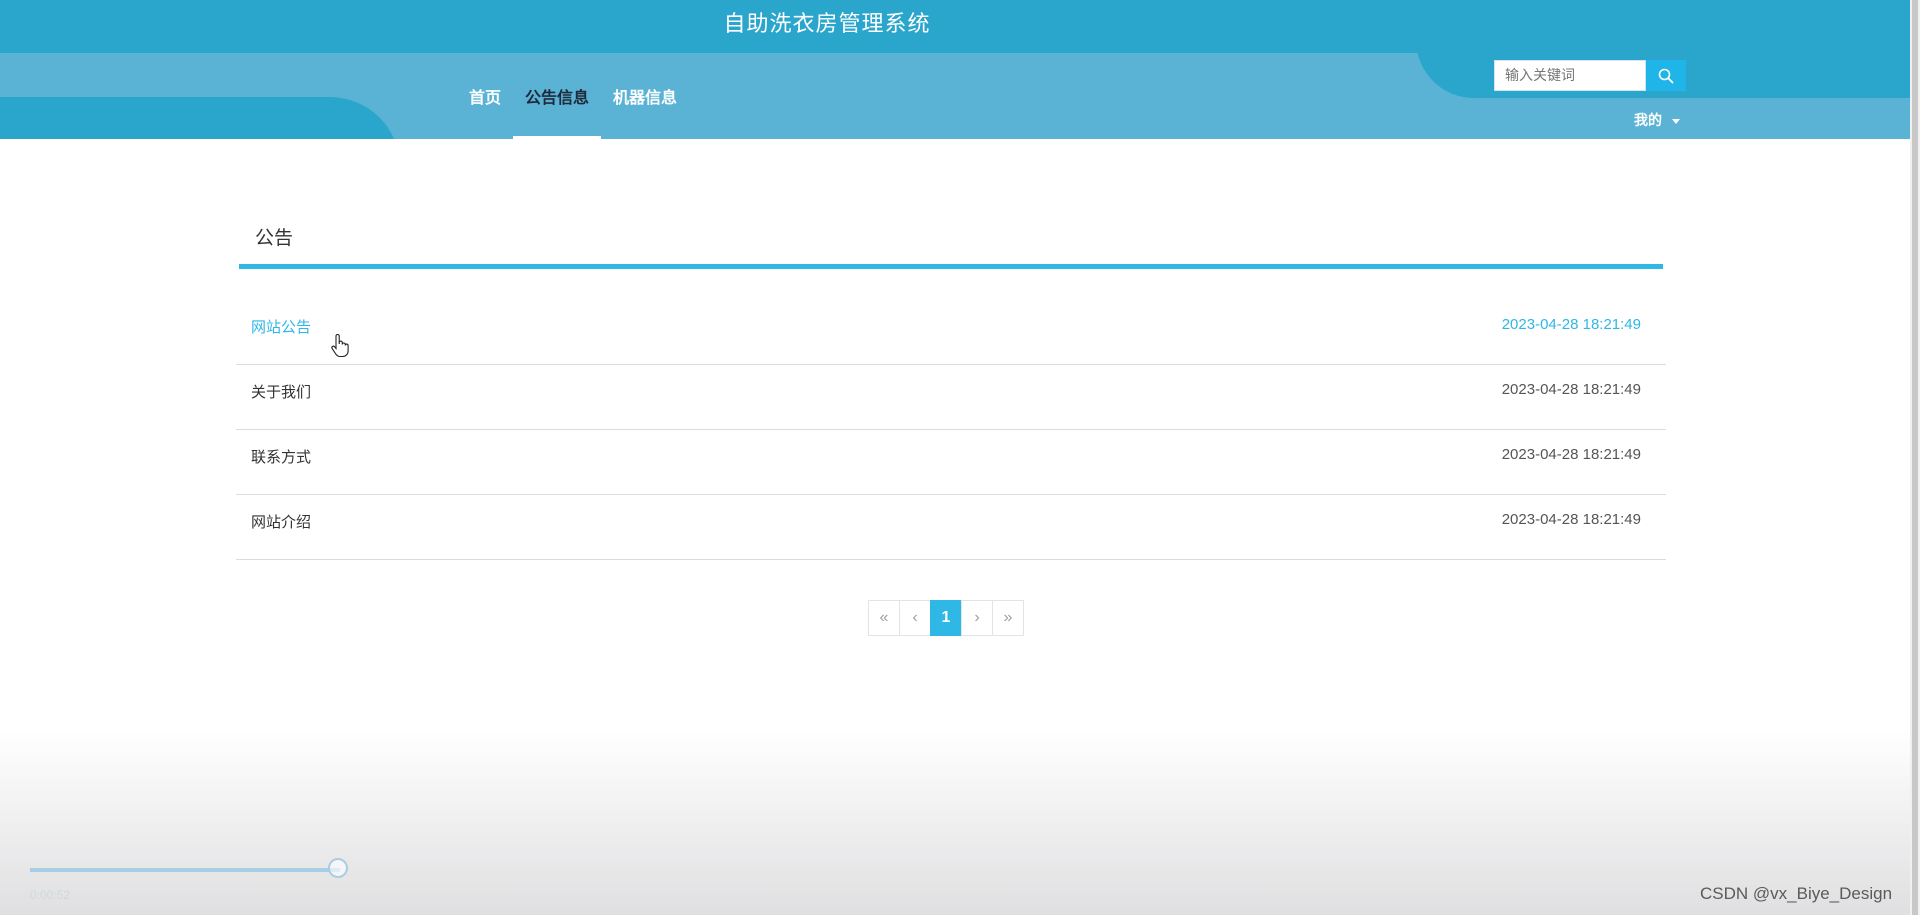 The width and height of the screenshot is (1920, 915). What do you see at coordinates (951, 397) in the screenshot?
I see `list-item: 关于我们 2023-04-28 18:21:49` at bounding box center [951, 397].